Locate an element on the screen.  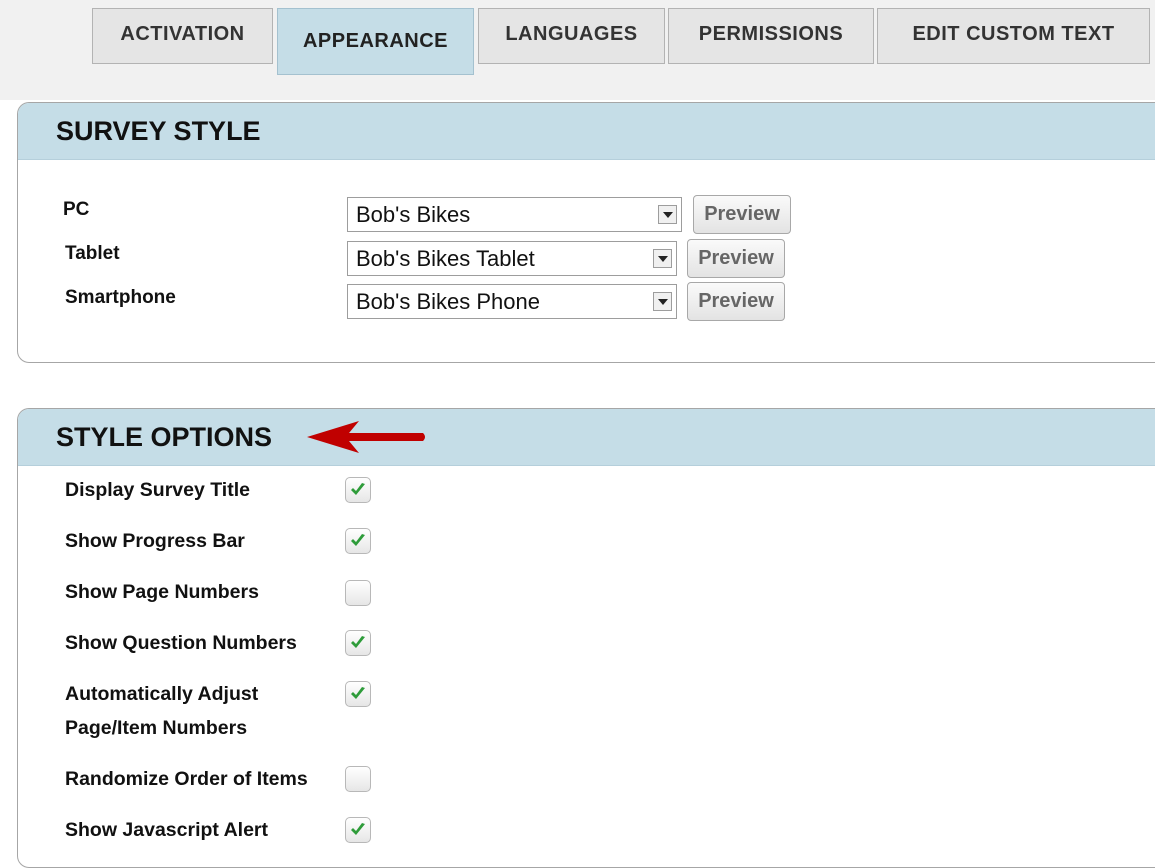
checkbox-show-js-alert is located at coordinates (358, 830).